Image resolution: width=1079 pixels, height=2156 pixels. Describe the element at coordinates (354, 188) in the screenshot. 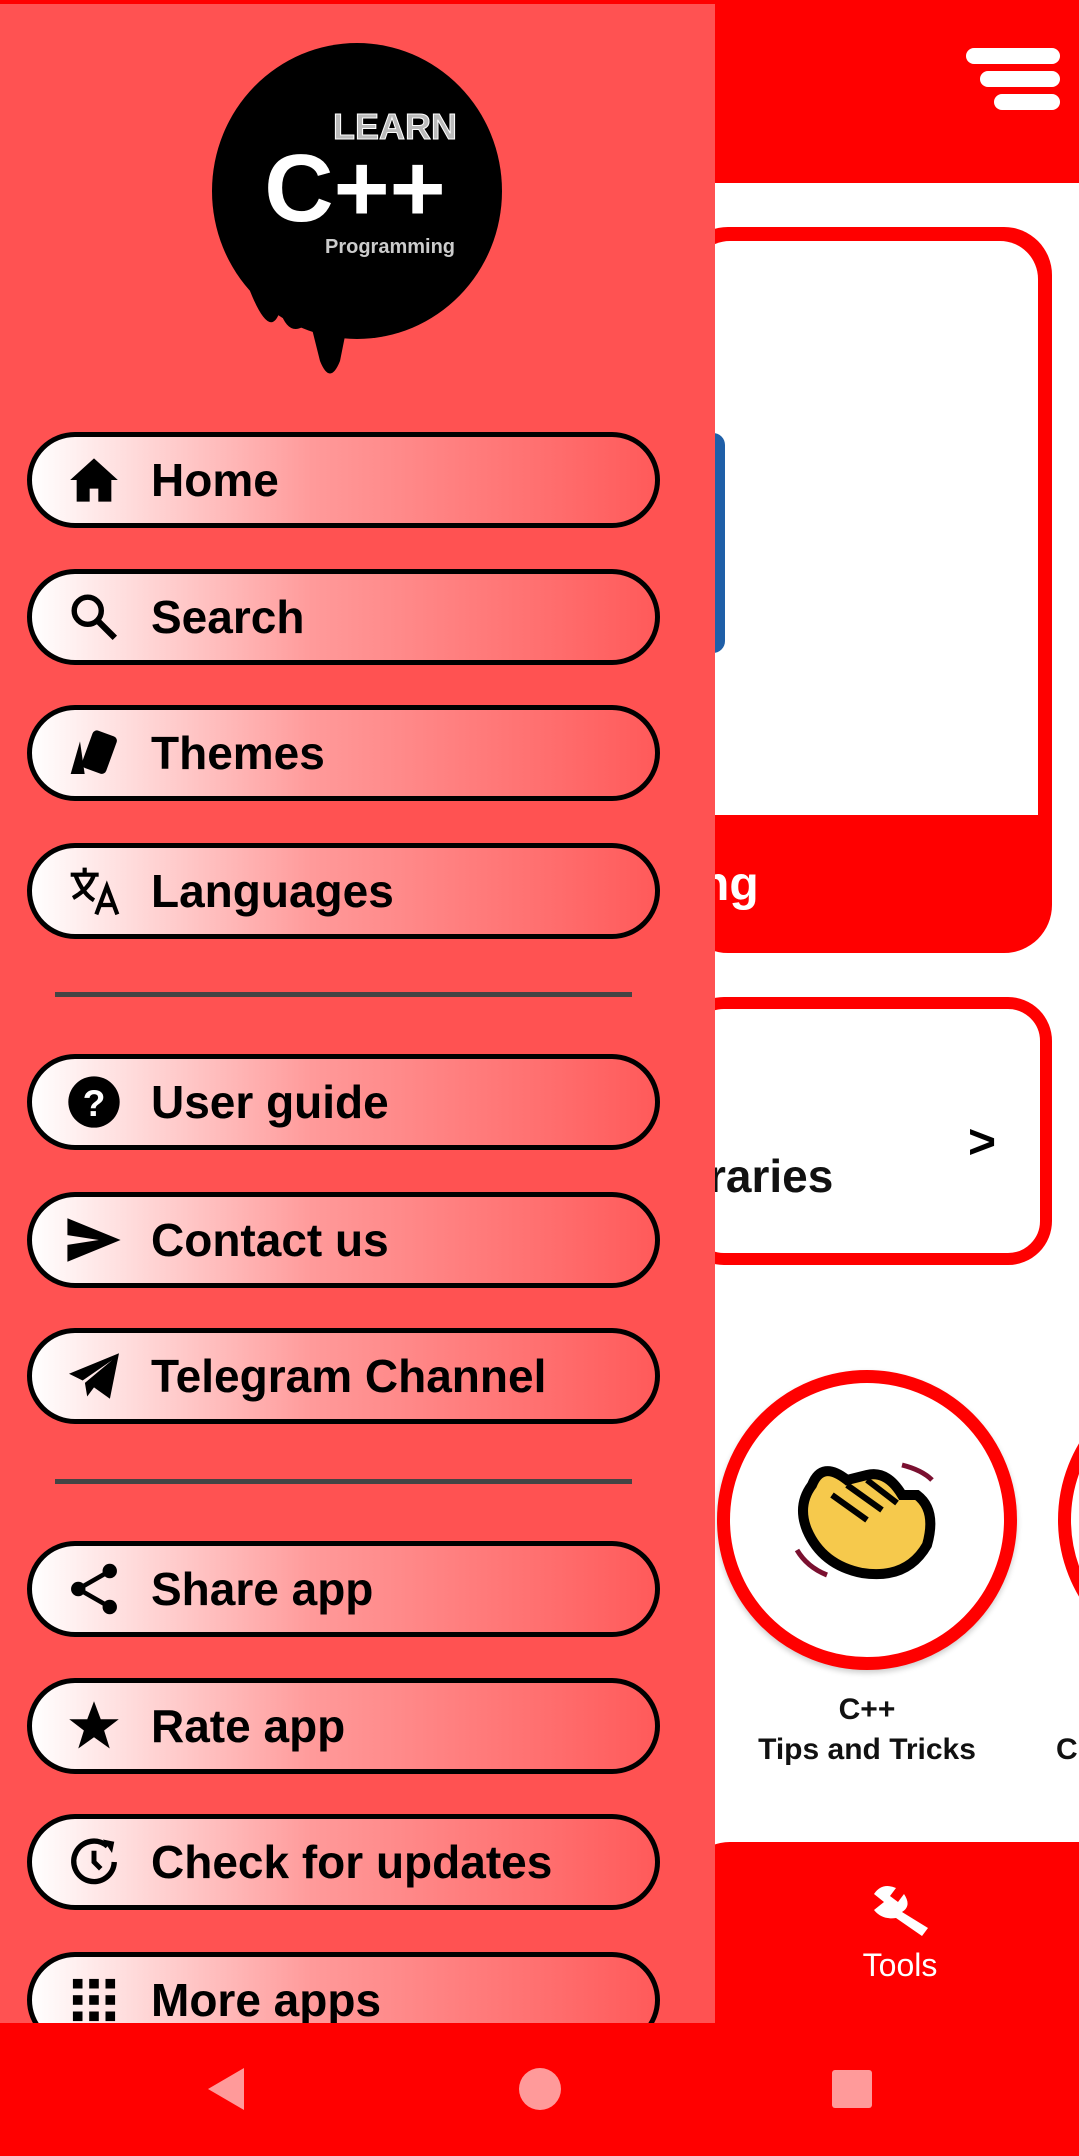

I see `svg-text: C++` at that location.